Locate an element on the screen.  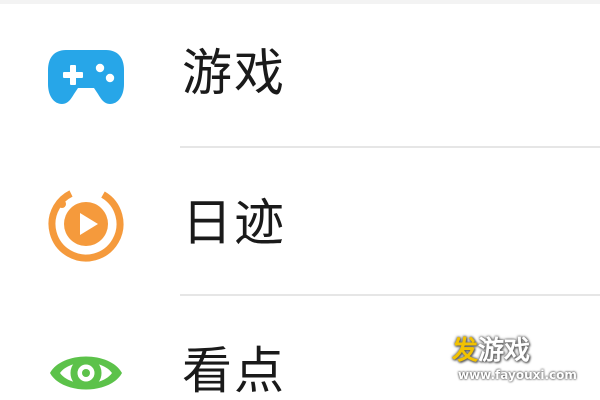
site-watermark: 发游戏 www.fayouxi.com is located at coordinates (517, 364).